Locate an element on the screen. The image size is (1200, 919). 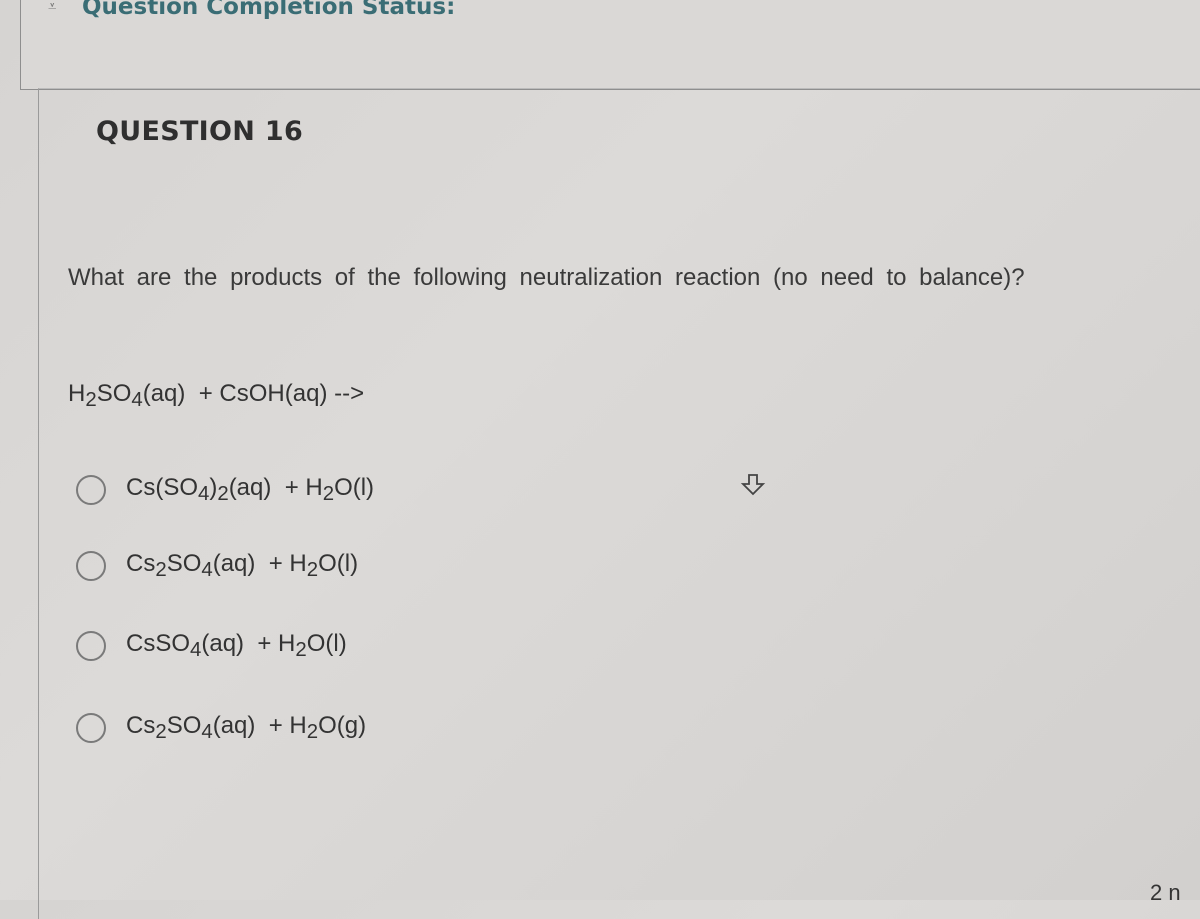
option-label: Cs2SO4(aq) + H2O(g) is located at coordinates (246, 728).